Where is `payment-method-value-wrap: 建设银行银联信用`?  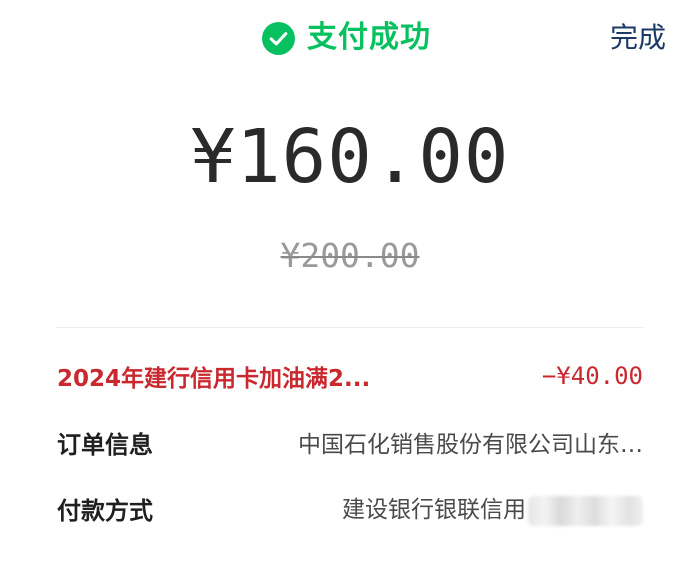 payment-method-value-wrap: 建设银行银联信用 is located at coordinates (492, 508).